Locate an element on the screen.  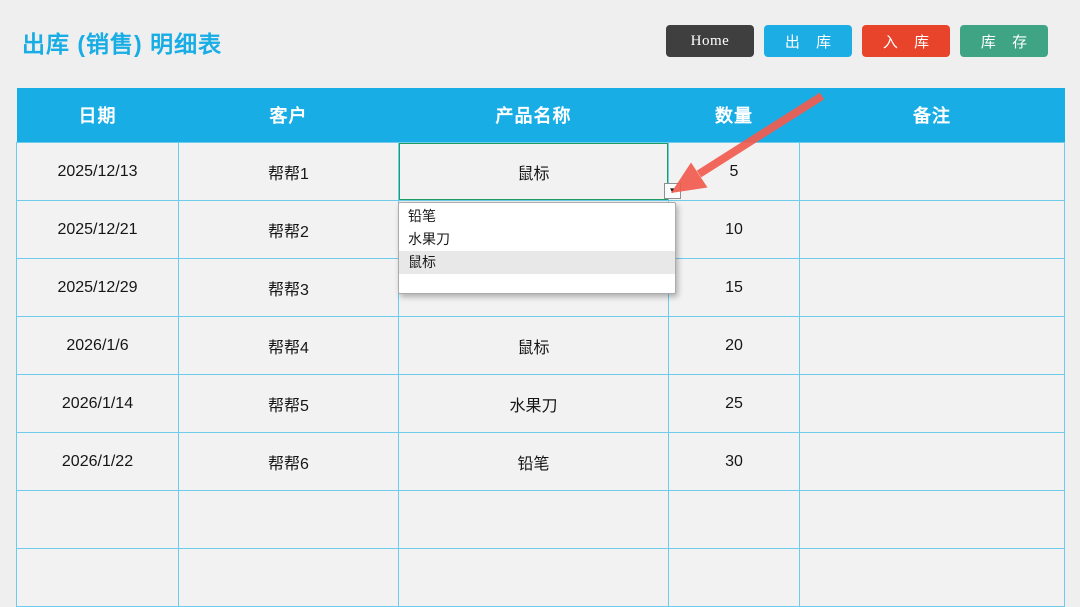
col-header-note: 备注 is located at coordinates (932, 115).